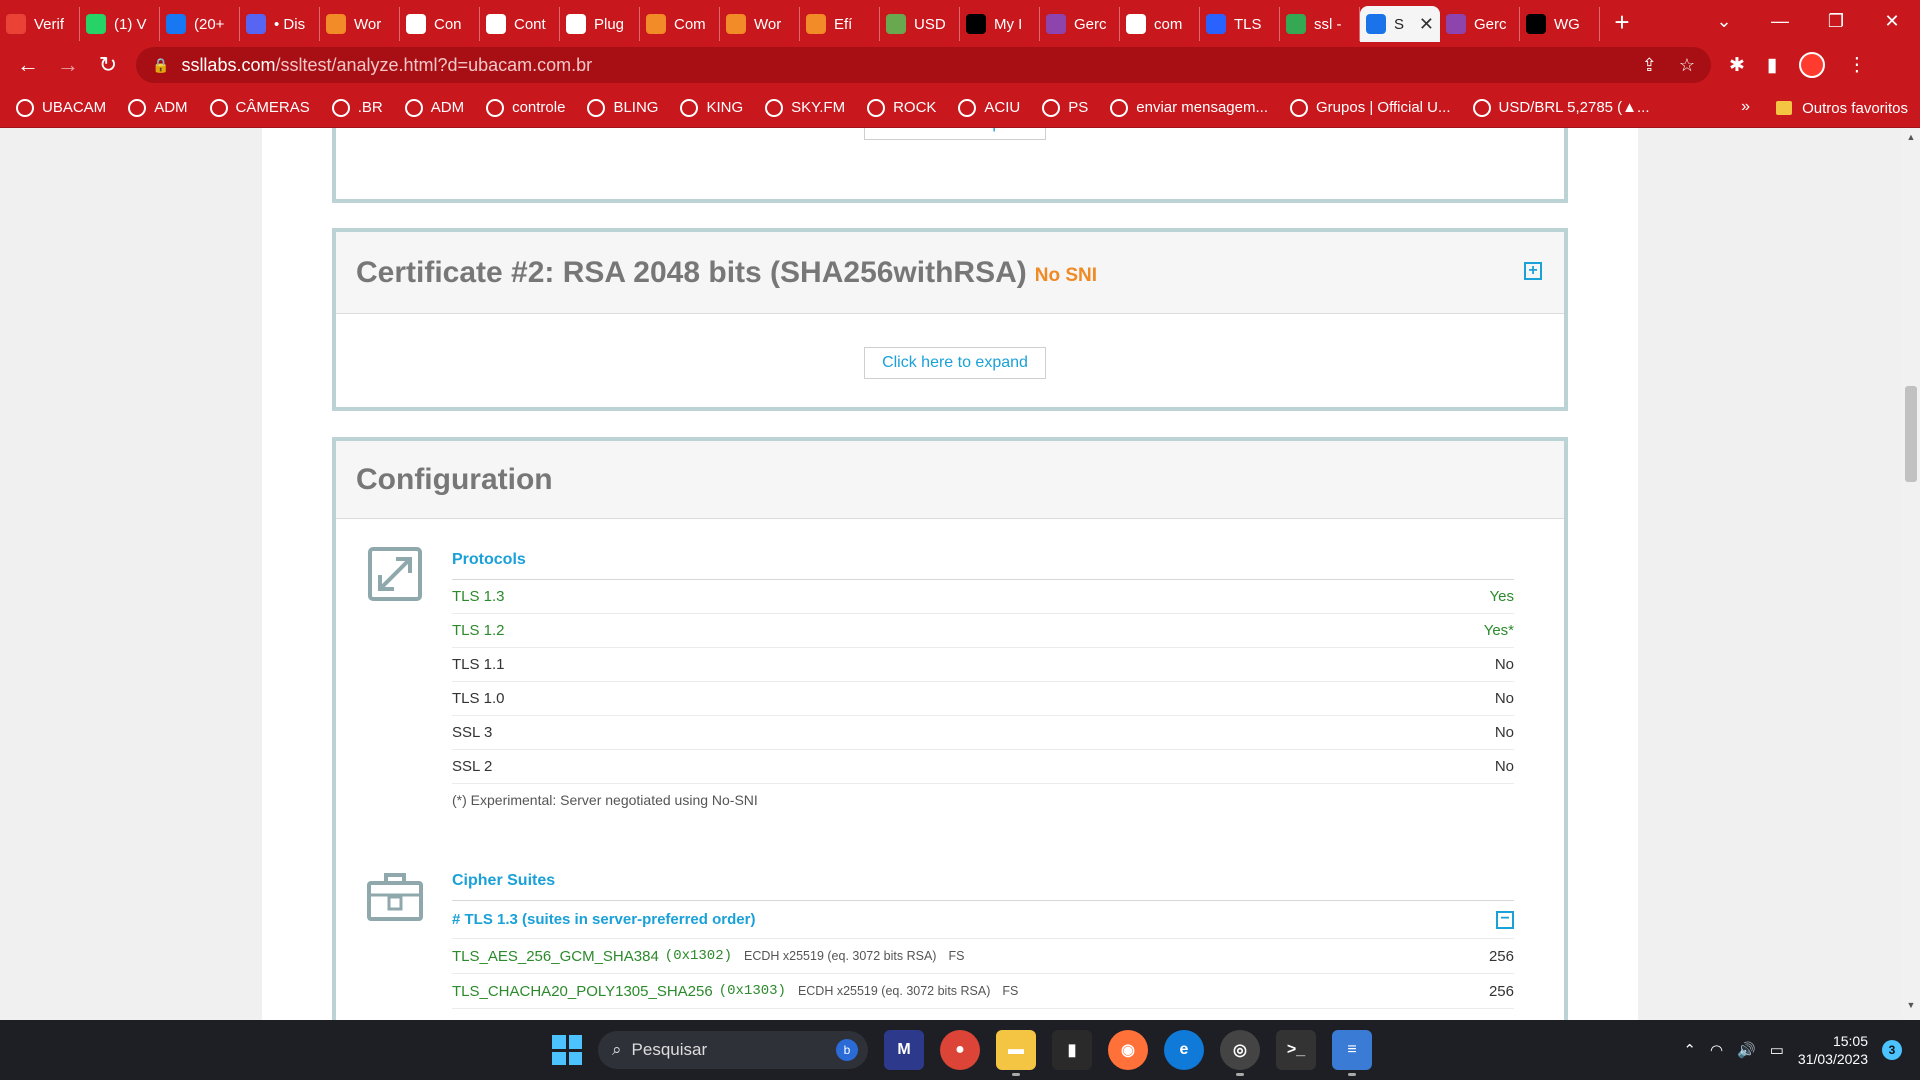 This screenshot has width=1920, height=1080. What do you see at coordinates (1842, 108) in the screenshot?
I see `other-bookmarks-folder: Outros favoritos` at bounding box center [1842, 108].